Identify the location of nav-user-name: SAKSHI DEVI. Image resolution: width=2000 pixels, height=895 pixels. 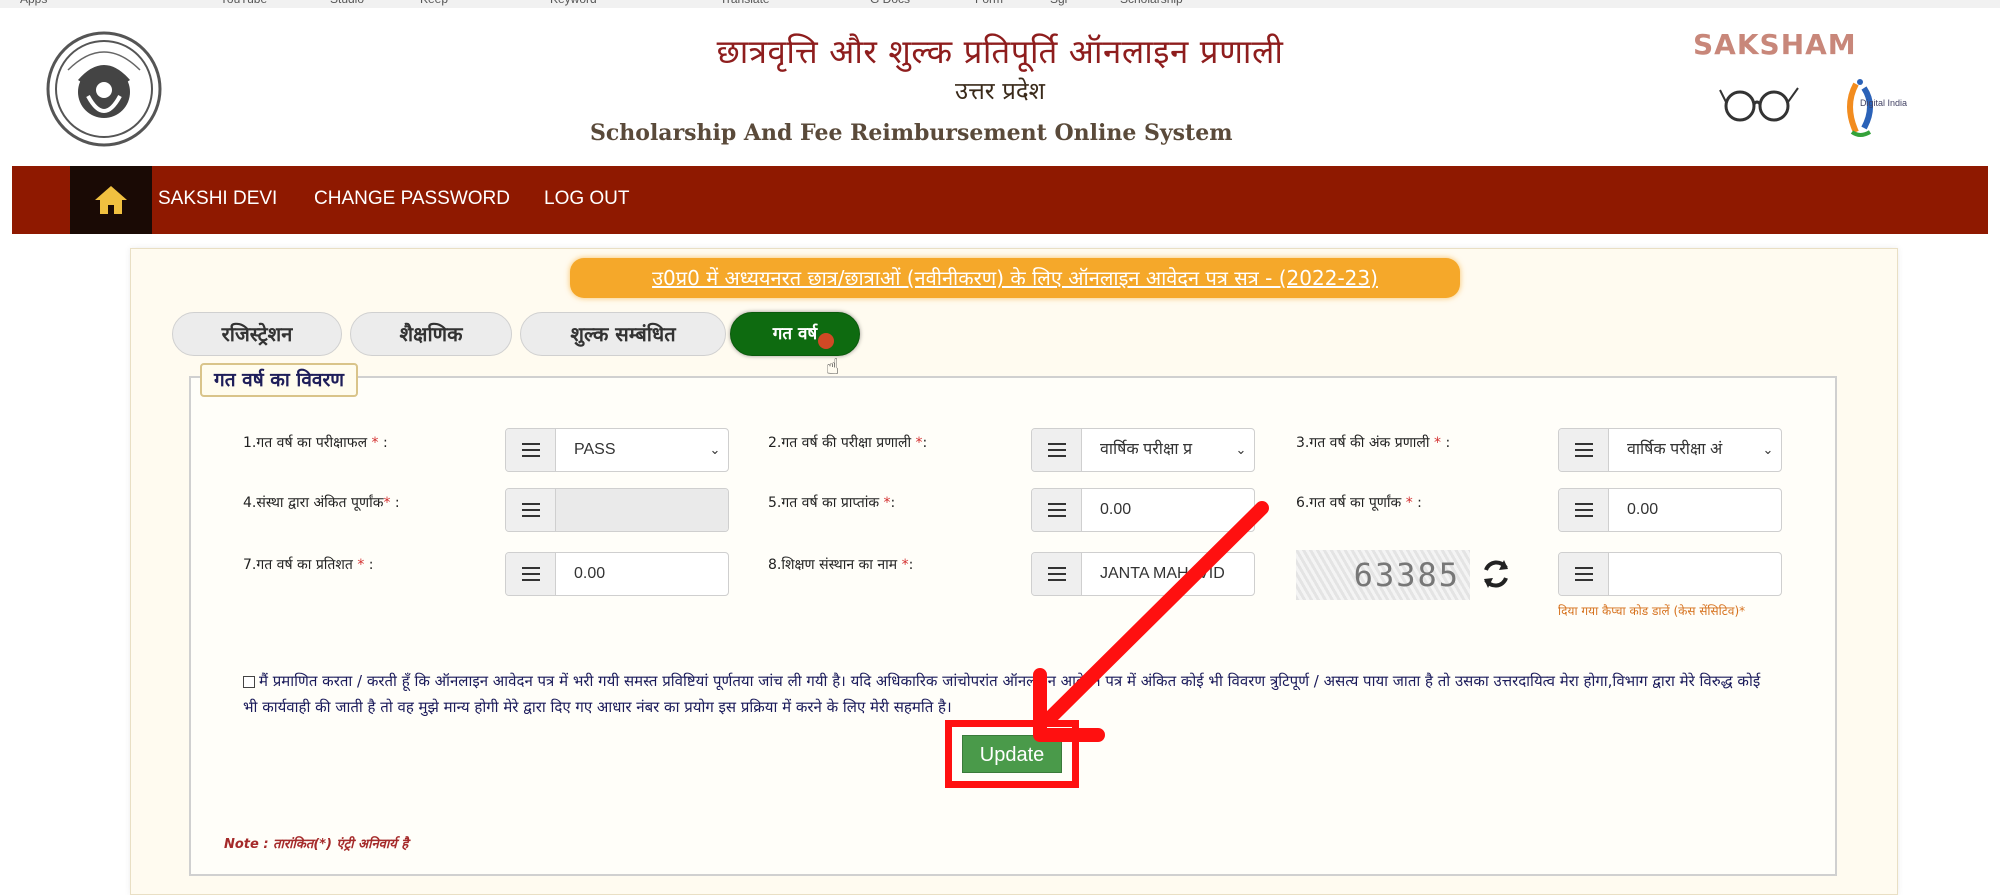
(217, 199).